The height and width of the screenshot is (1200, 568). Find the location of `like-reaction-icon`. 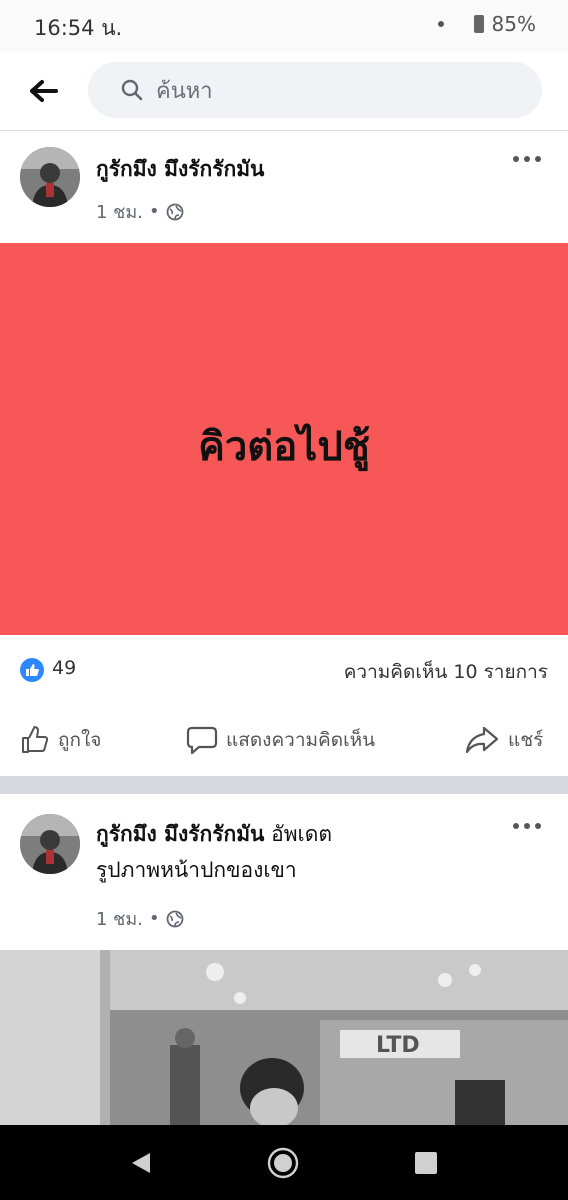

like-reaction-icon is located at coordinates (32, 670).